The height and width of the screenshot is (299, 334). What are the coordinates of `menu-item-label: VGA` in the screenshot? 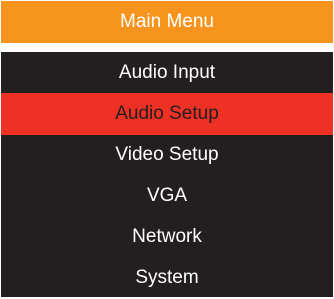 It's located at (167, 195).